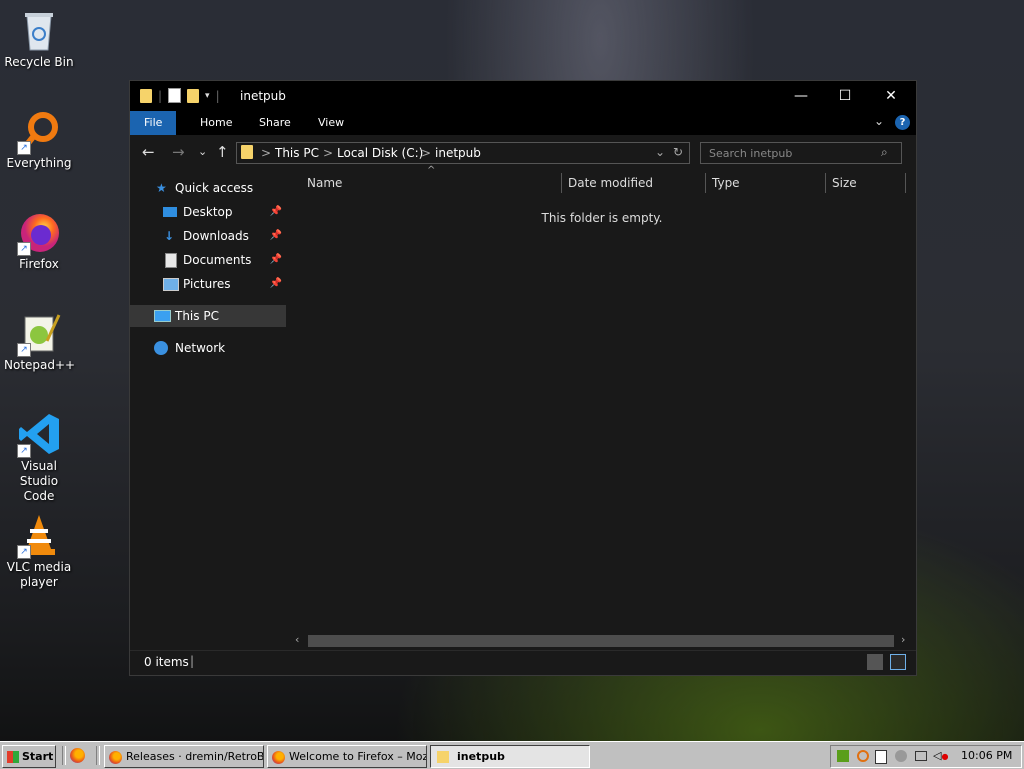  Describe the element at coordinates (863, 756) in the screenshot. I see `everything-tray-icon` at that location.